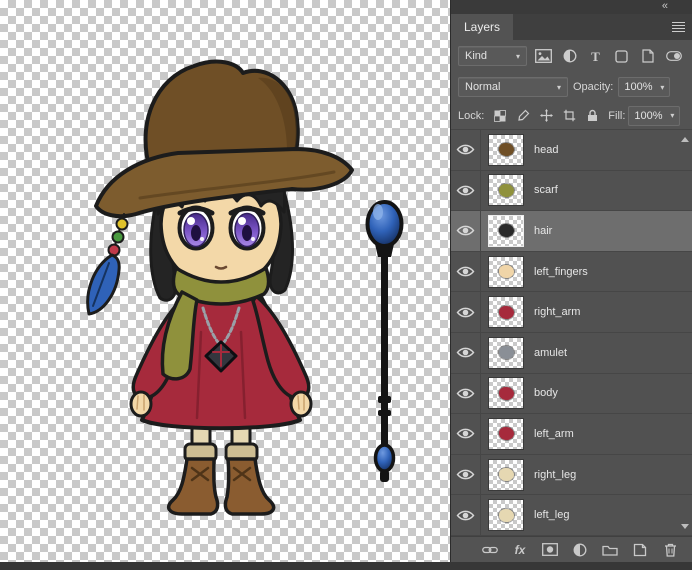  I want to click on opacity-value: 100%, so click(638, 87).